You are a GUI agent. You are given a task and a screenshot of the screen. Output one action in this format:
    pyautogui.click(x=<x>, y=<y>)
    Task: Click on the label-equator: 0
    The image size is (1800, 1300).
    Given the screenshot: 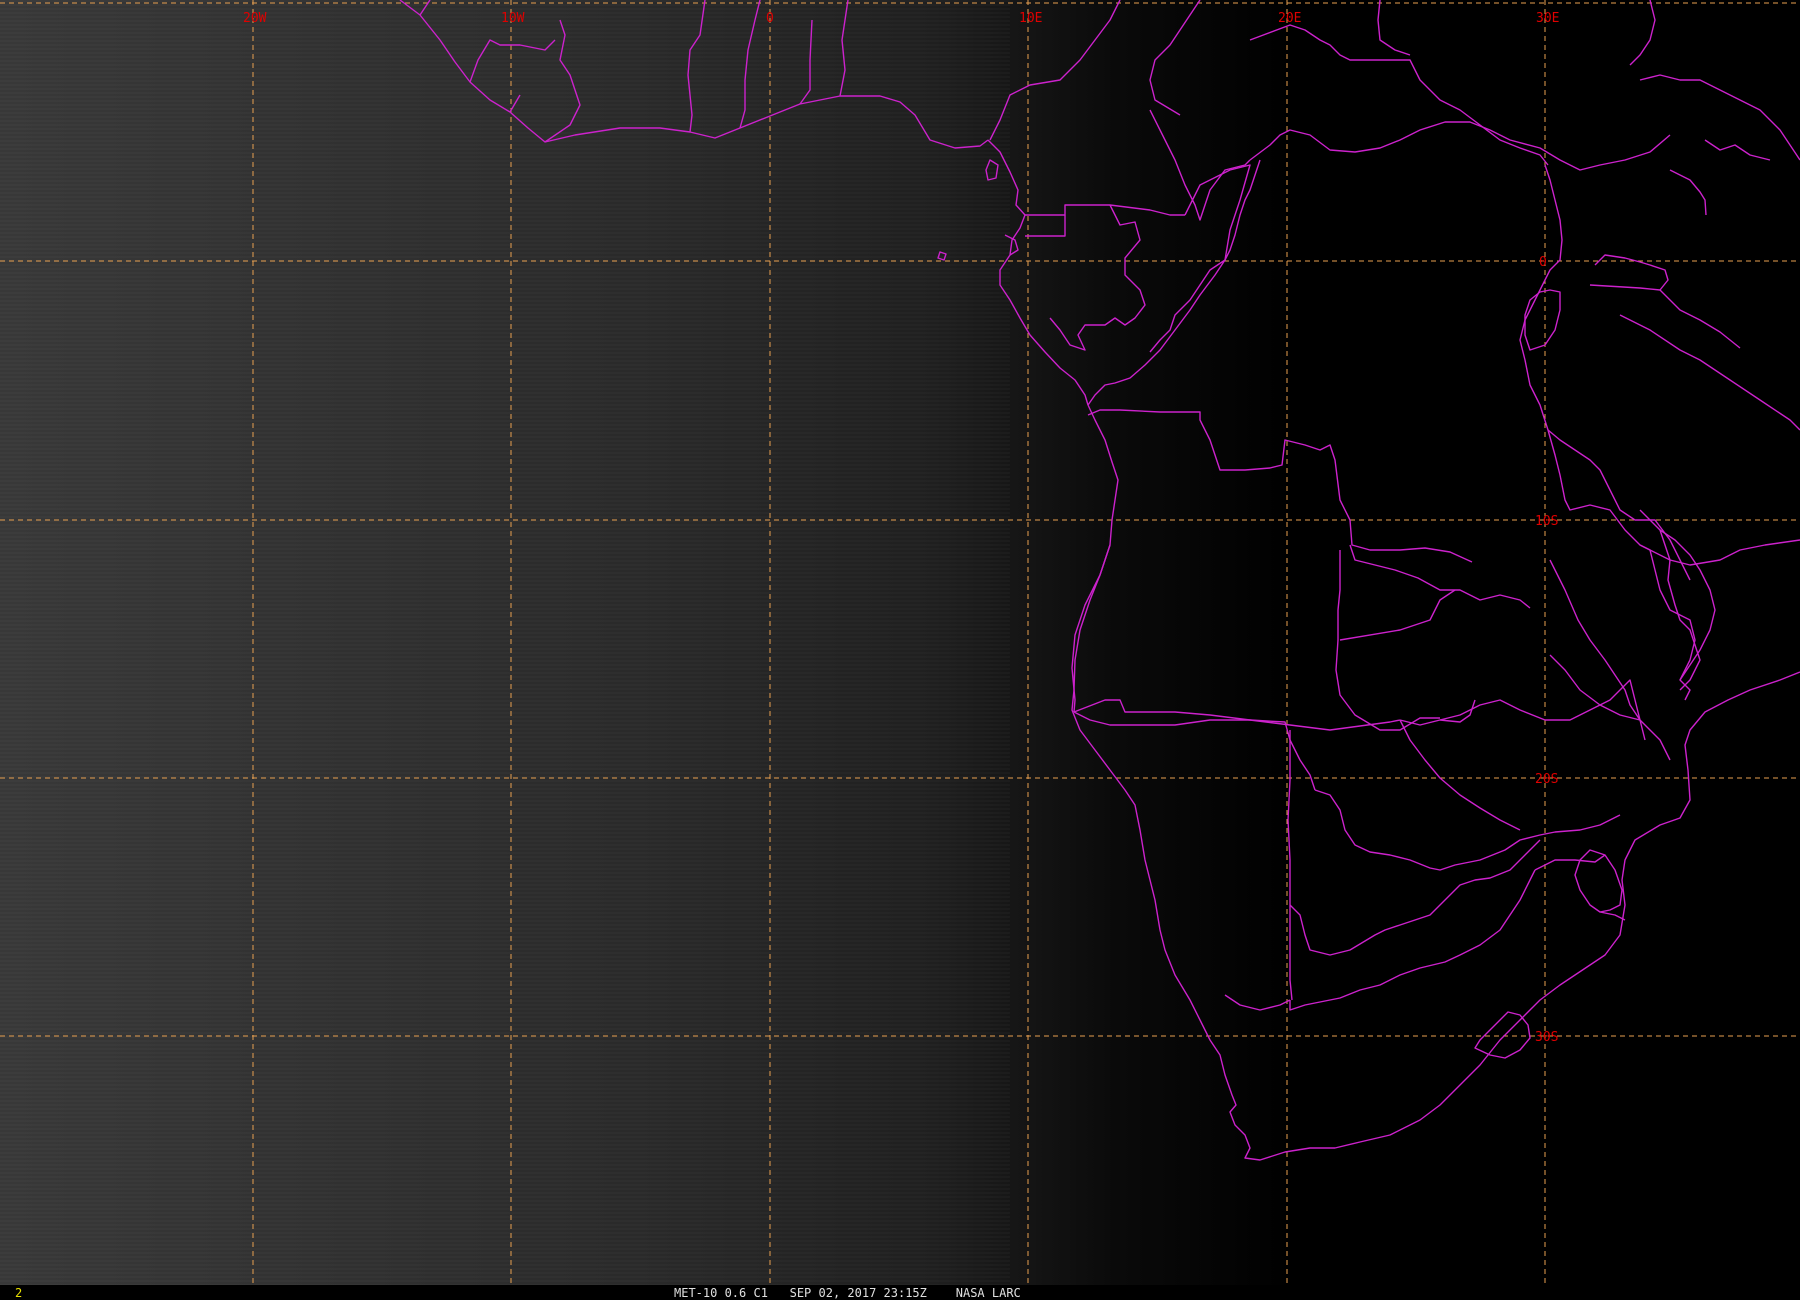 What is the action you would take?
    pyautogui.click(x=1543, y=262)
    